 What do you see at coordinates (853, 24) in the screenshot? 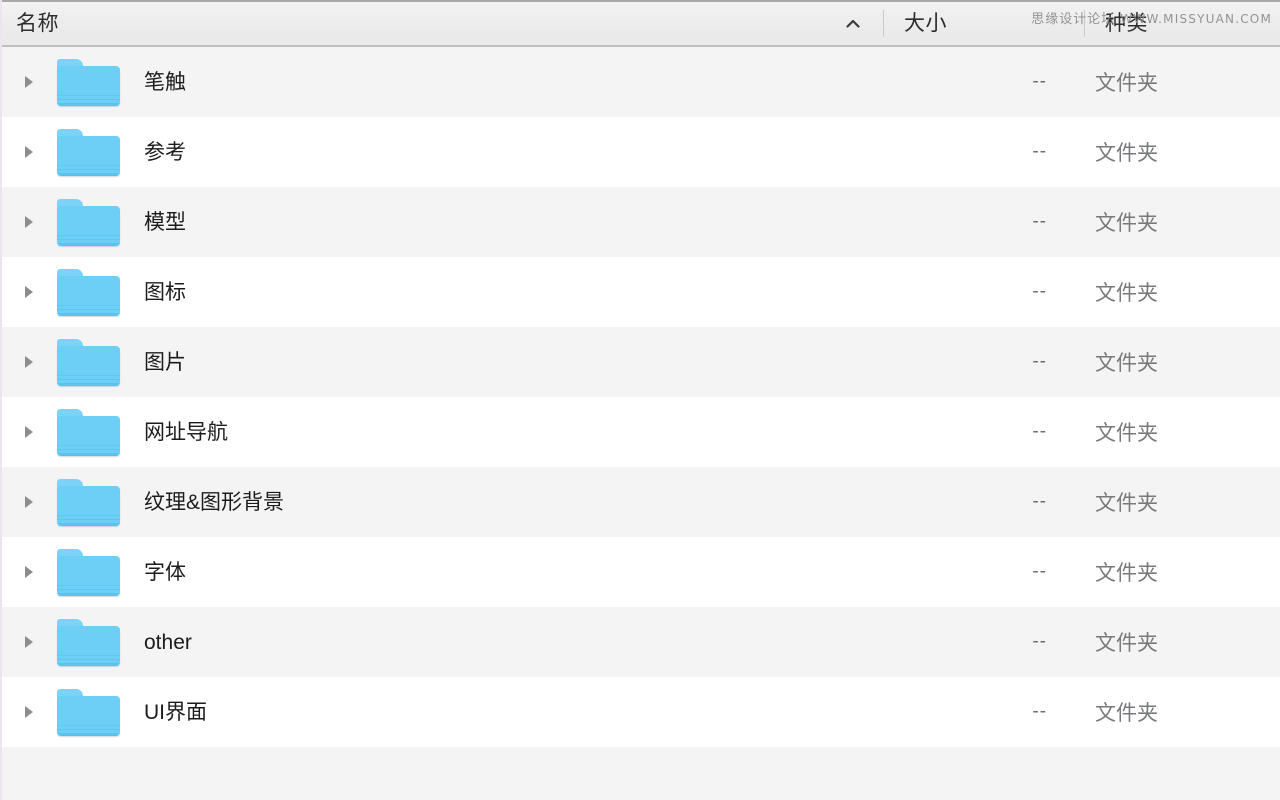
I see `chevron-up-icon` at bounding box center [853, 24].